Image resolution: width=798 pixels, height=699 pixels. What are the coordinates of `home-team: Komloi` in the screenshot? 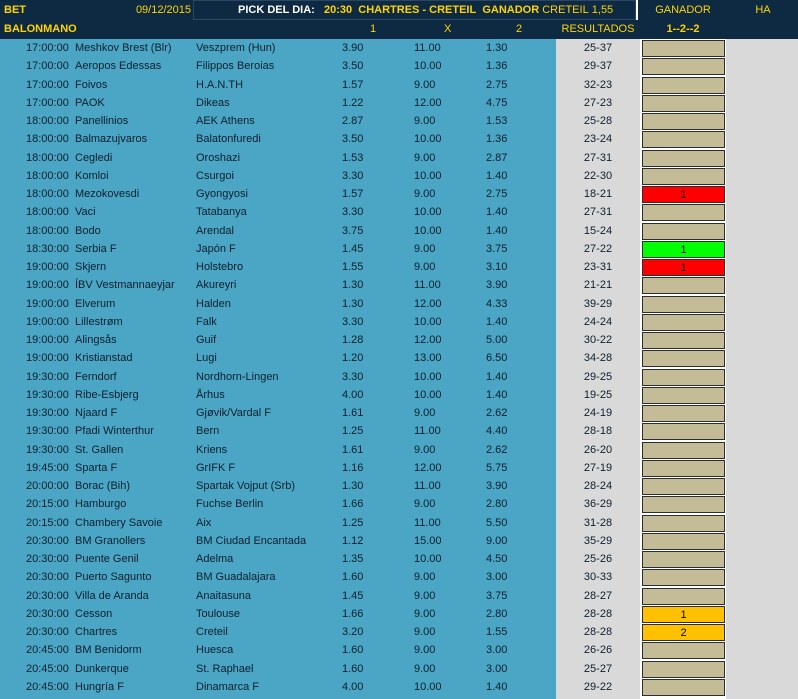 It's located at (92, 175).